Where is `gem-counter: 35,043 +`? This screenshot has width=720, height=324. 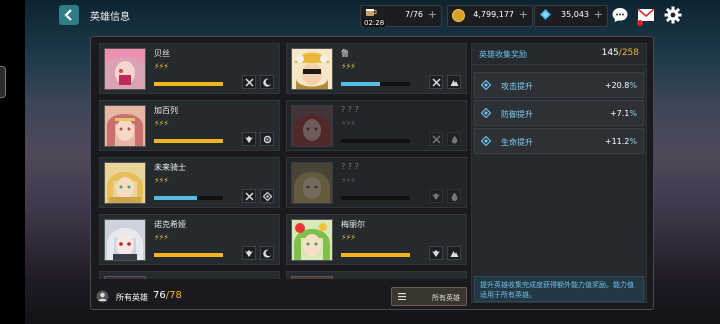 gem-counter: 35,043 + is located at coordinates (571, 16).